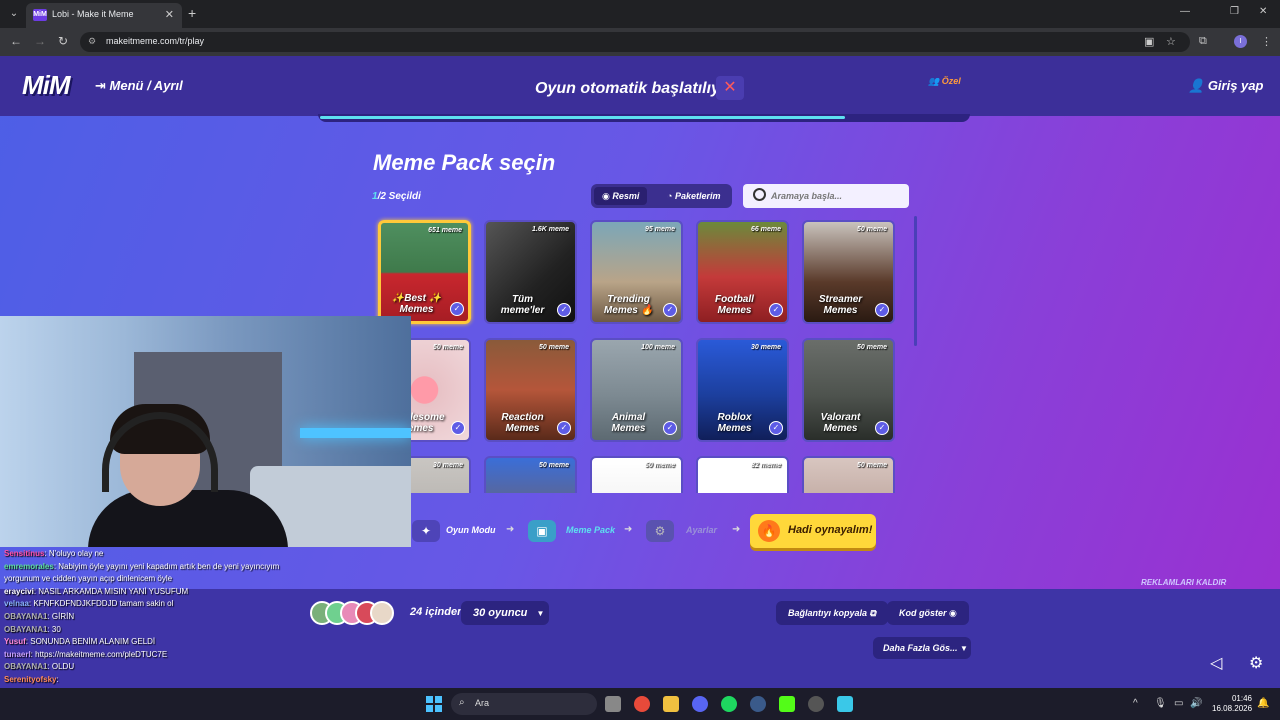 The height and width of the screenshot is (720, 1280). What do you see at coordinates (836, 196) in the screenshot?
I see `search-input` at bounding box center [836, 196].